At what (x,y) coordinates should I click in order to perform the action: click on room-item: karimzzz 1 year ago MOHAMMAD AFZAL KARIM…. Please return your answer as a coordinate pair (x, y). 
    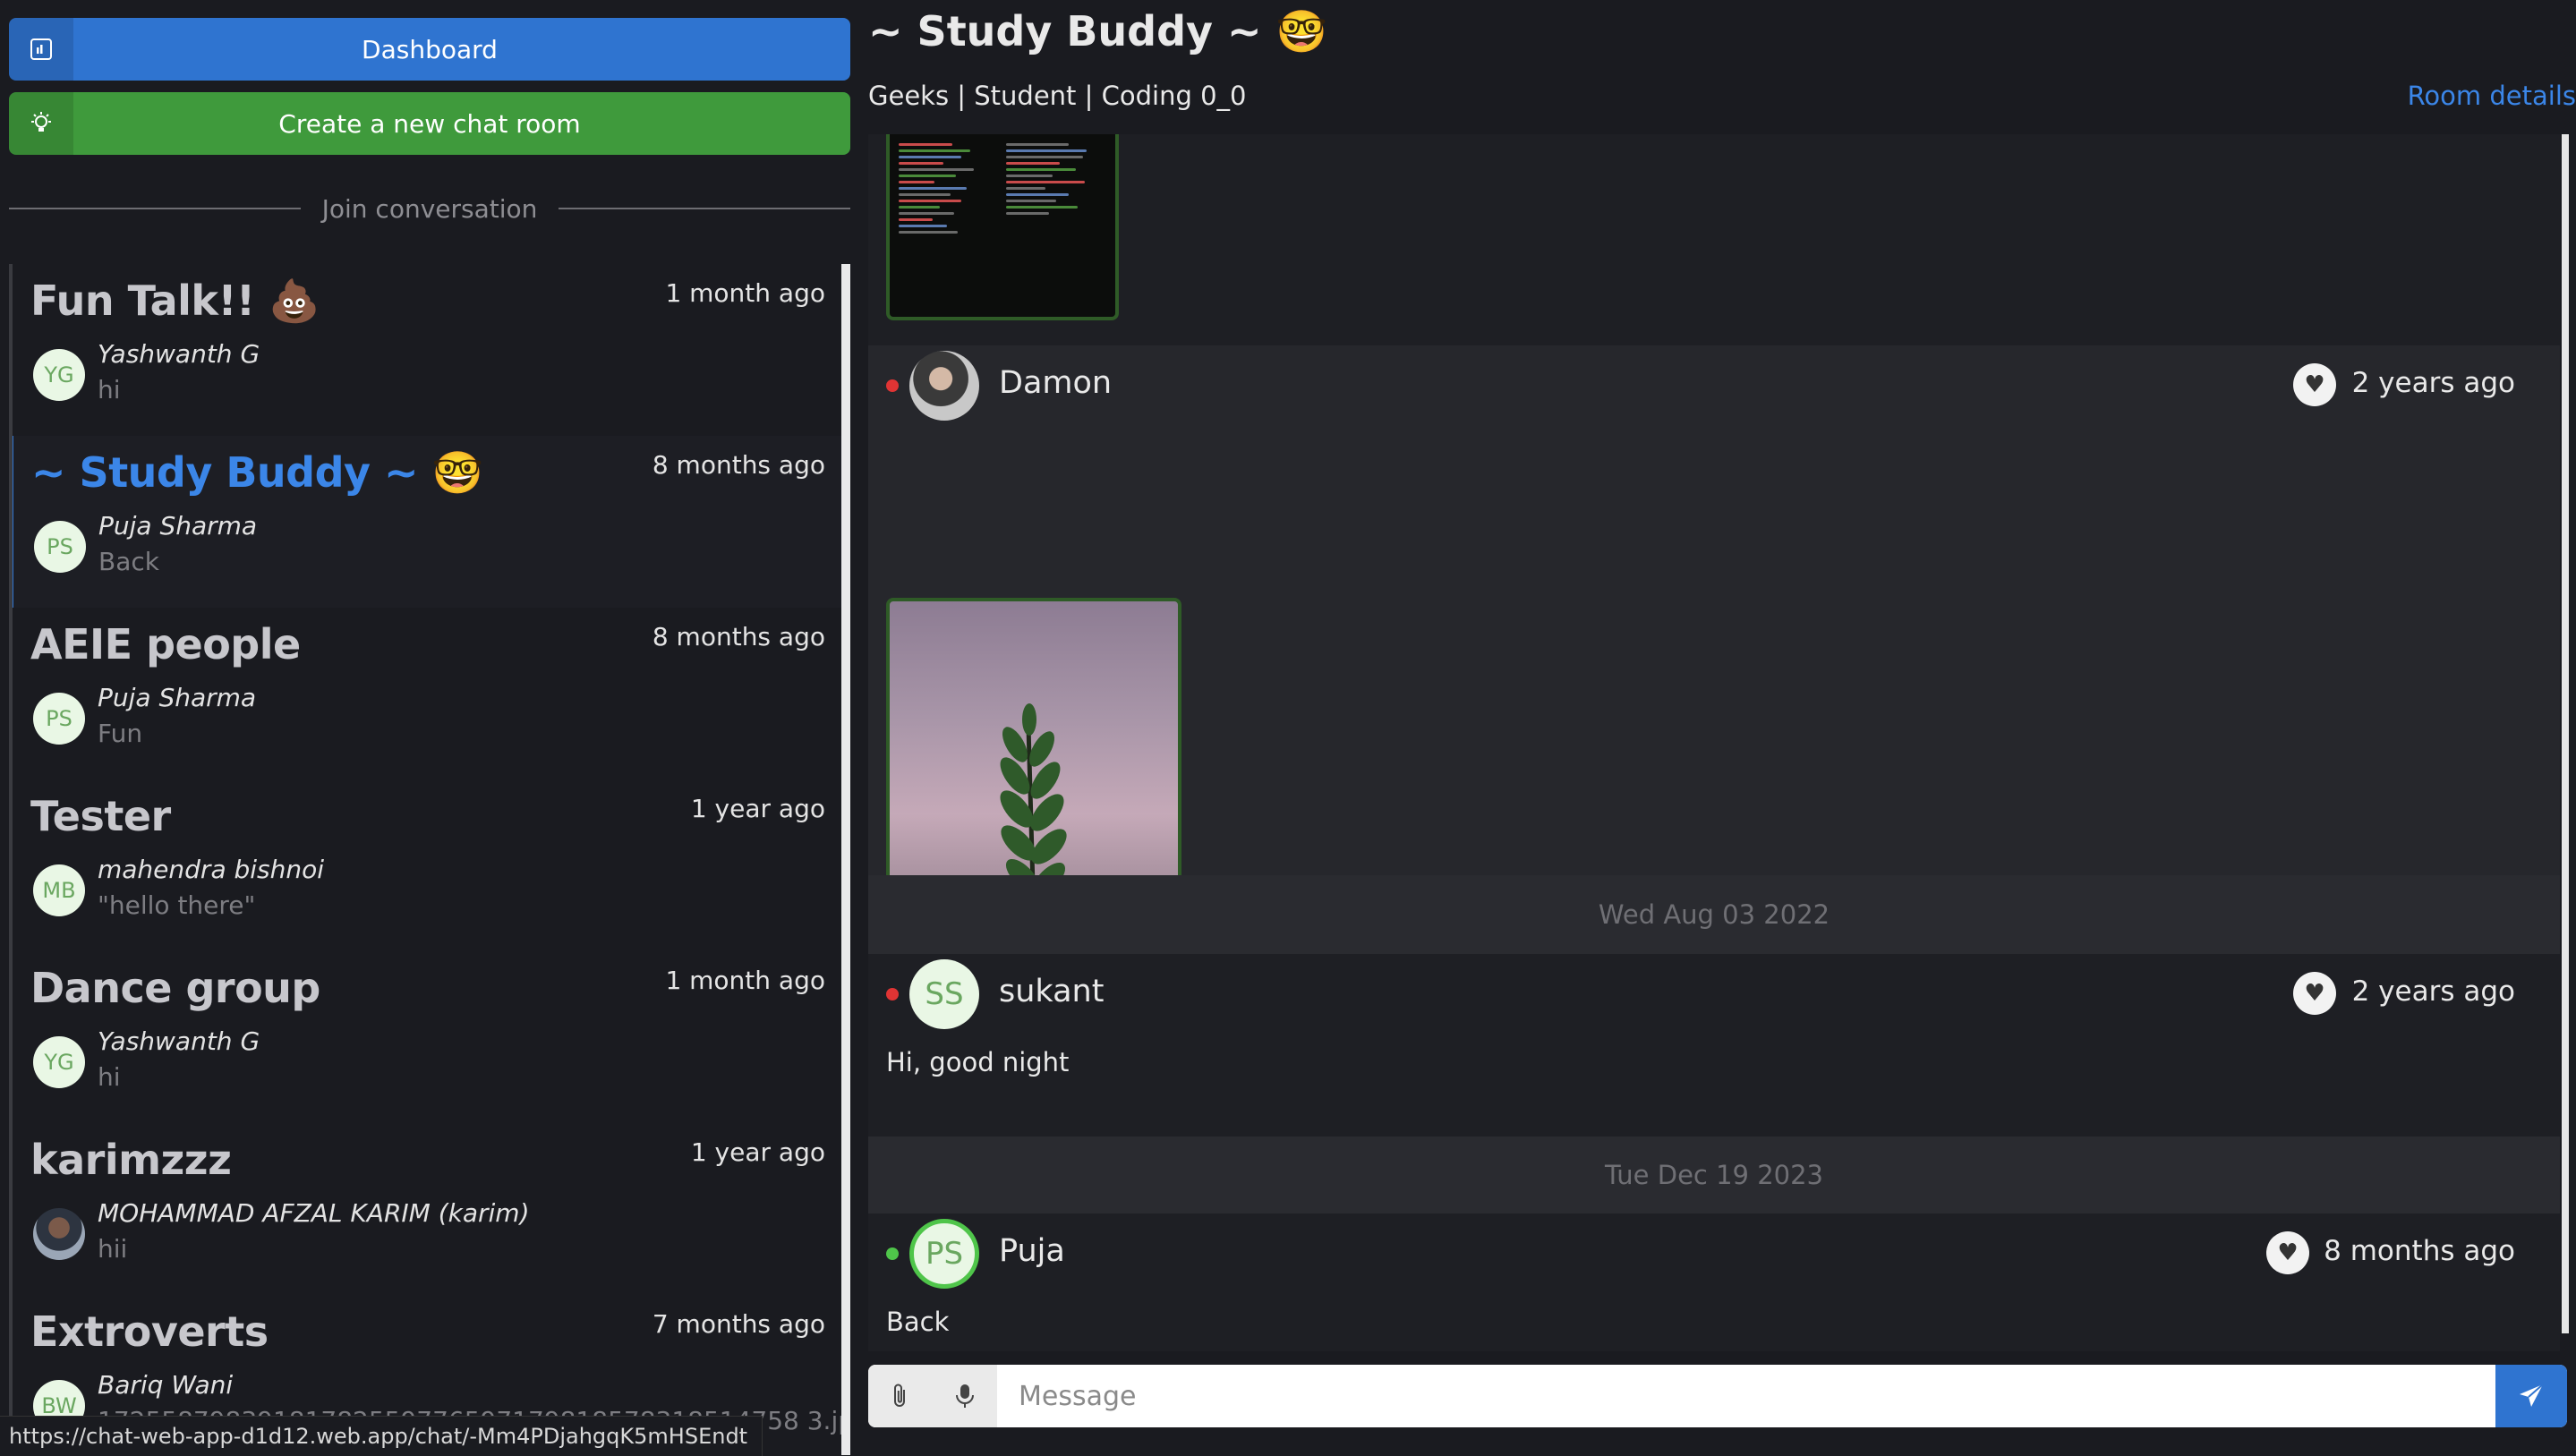
    Looking at the image, I should click on (430, 1209).